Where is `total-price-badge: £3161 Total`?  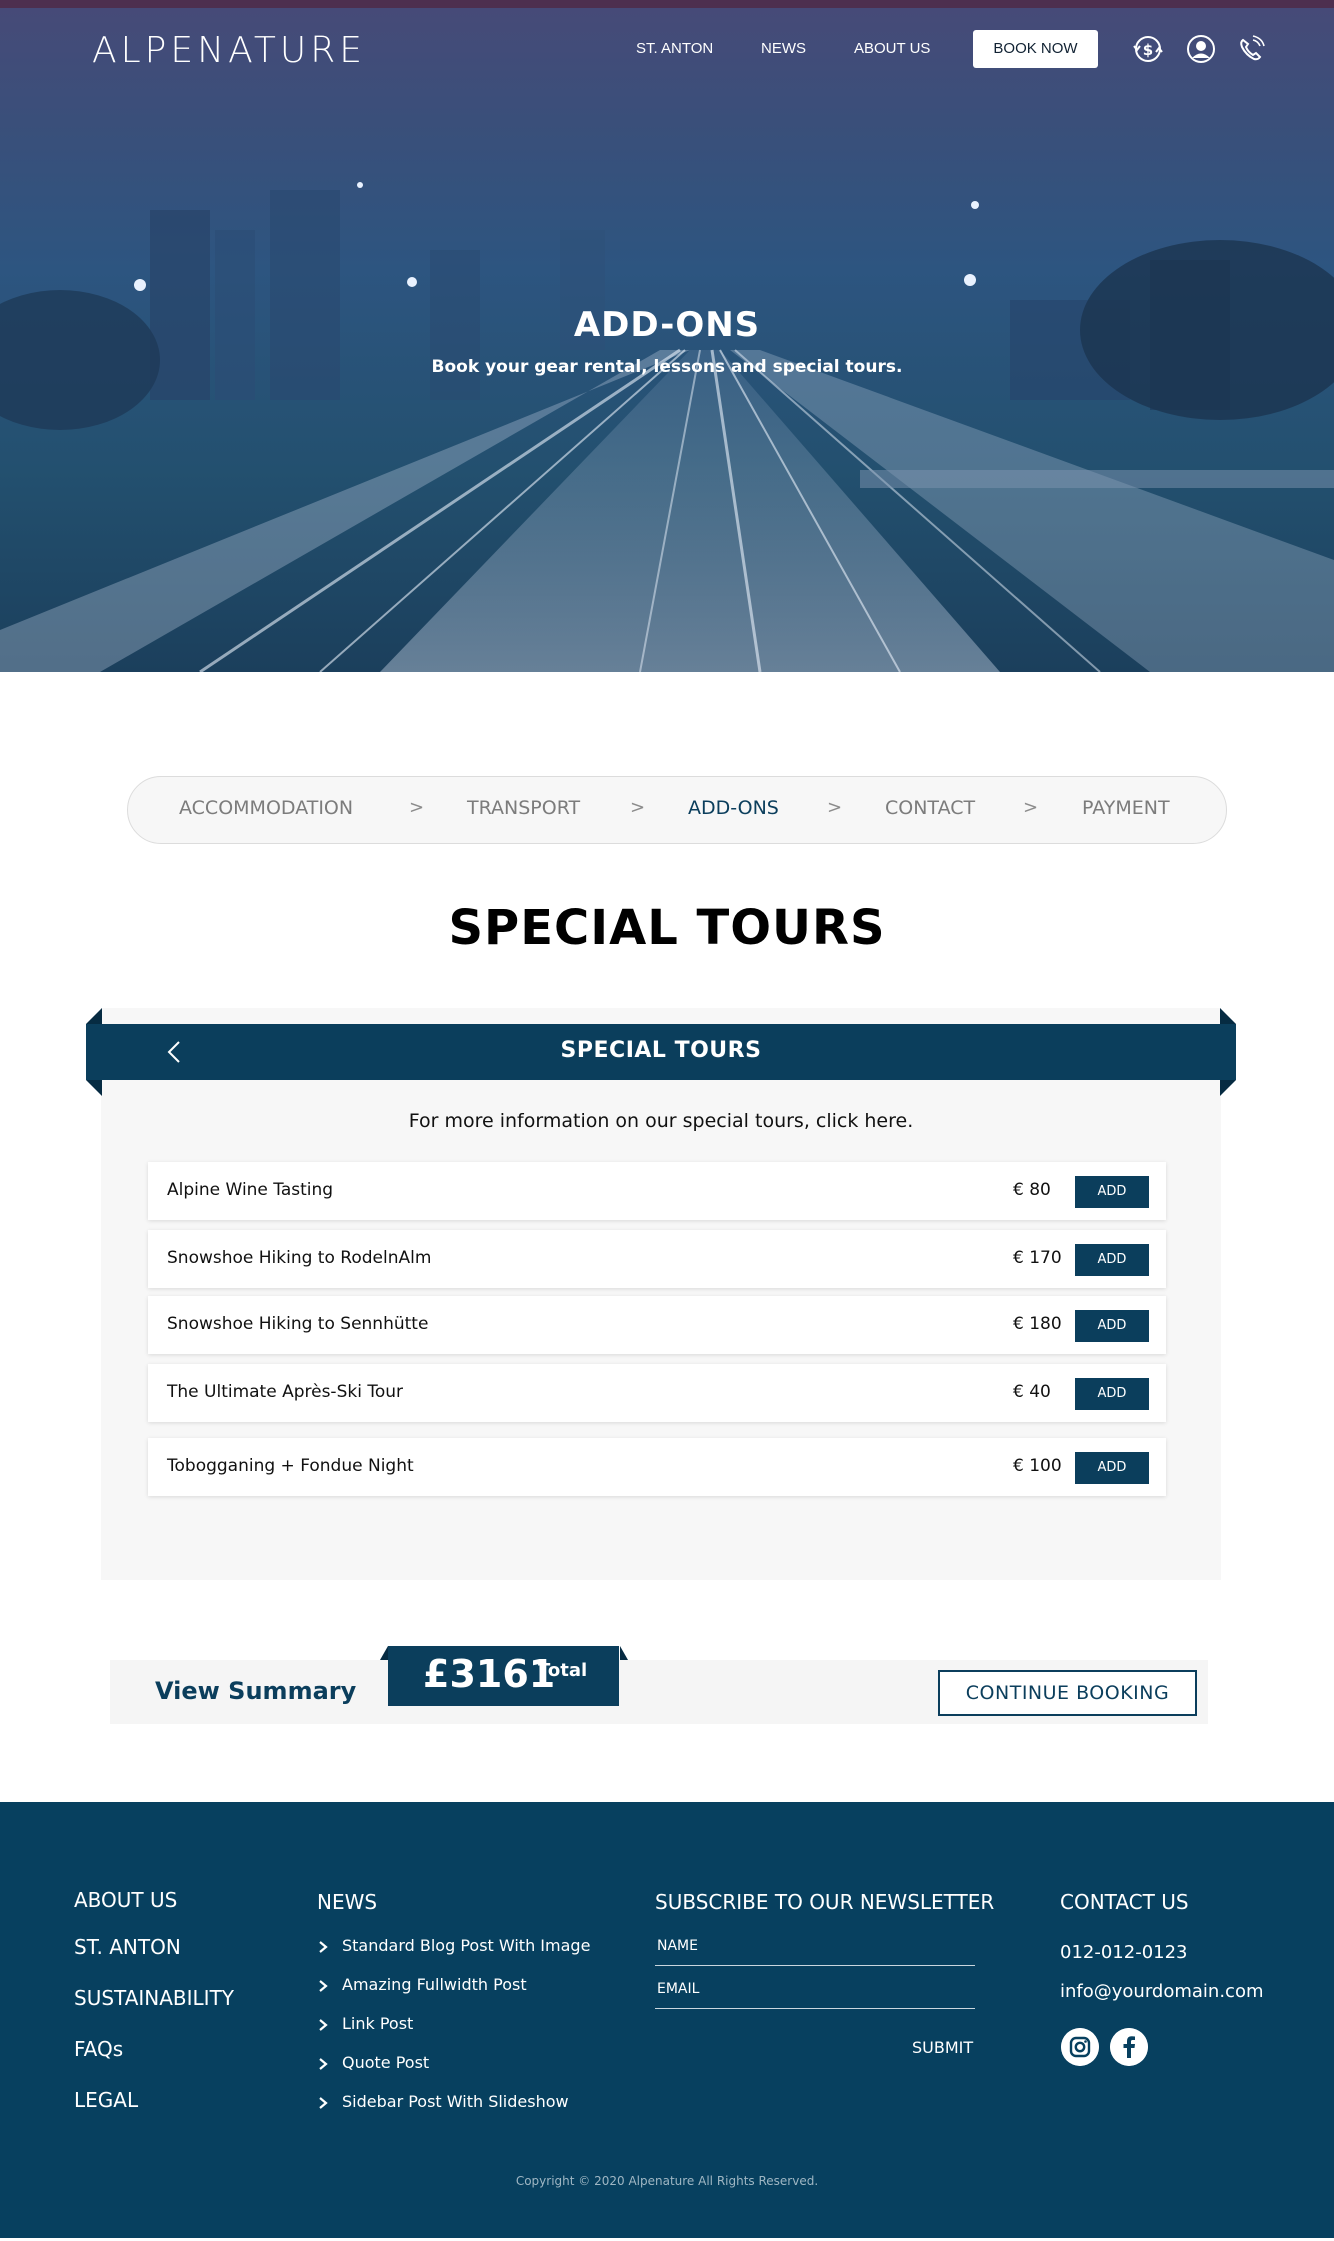 total-price-badge: £3161 Total is located at coordinates (503, 1676).